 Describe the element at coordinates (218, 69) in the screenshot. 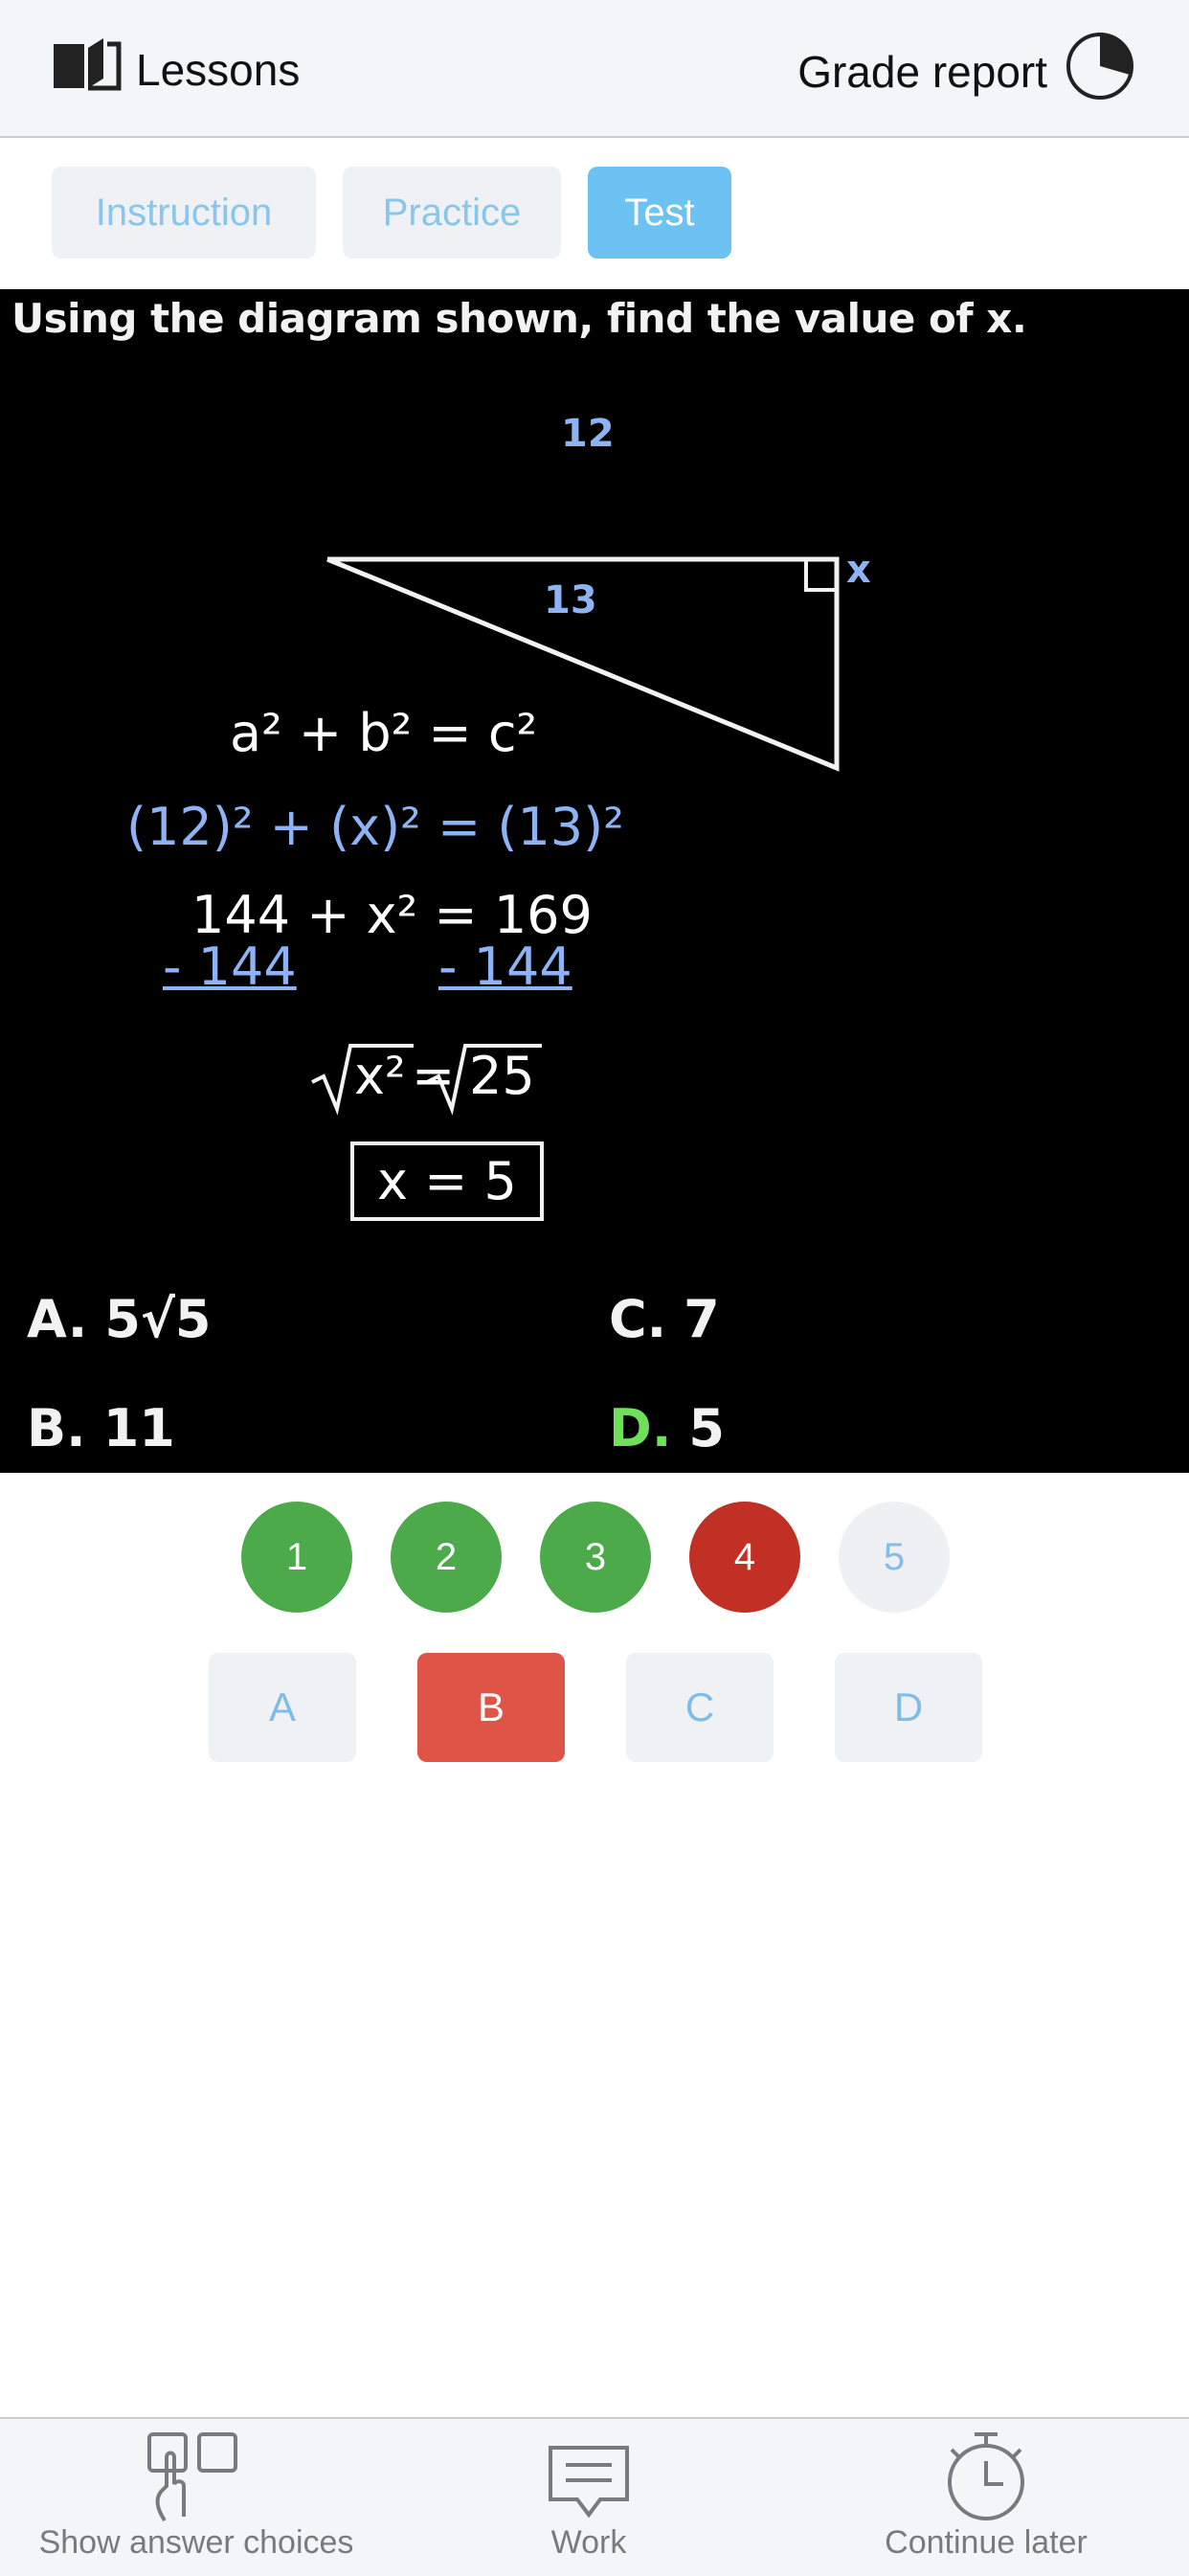

I see `lessons-label: Lessons` at that location.